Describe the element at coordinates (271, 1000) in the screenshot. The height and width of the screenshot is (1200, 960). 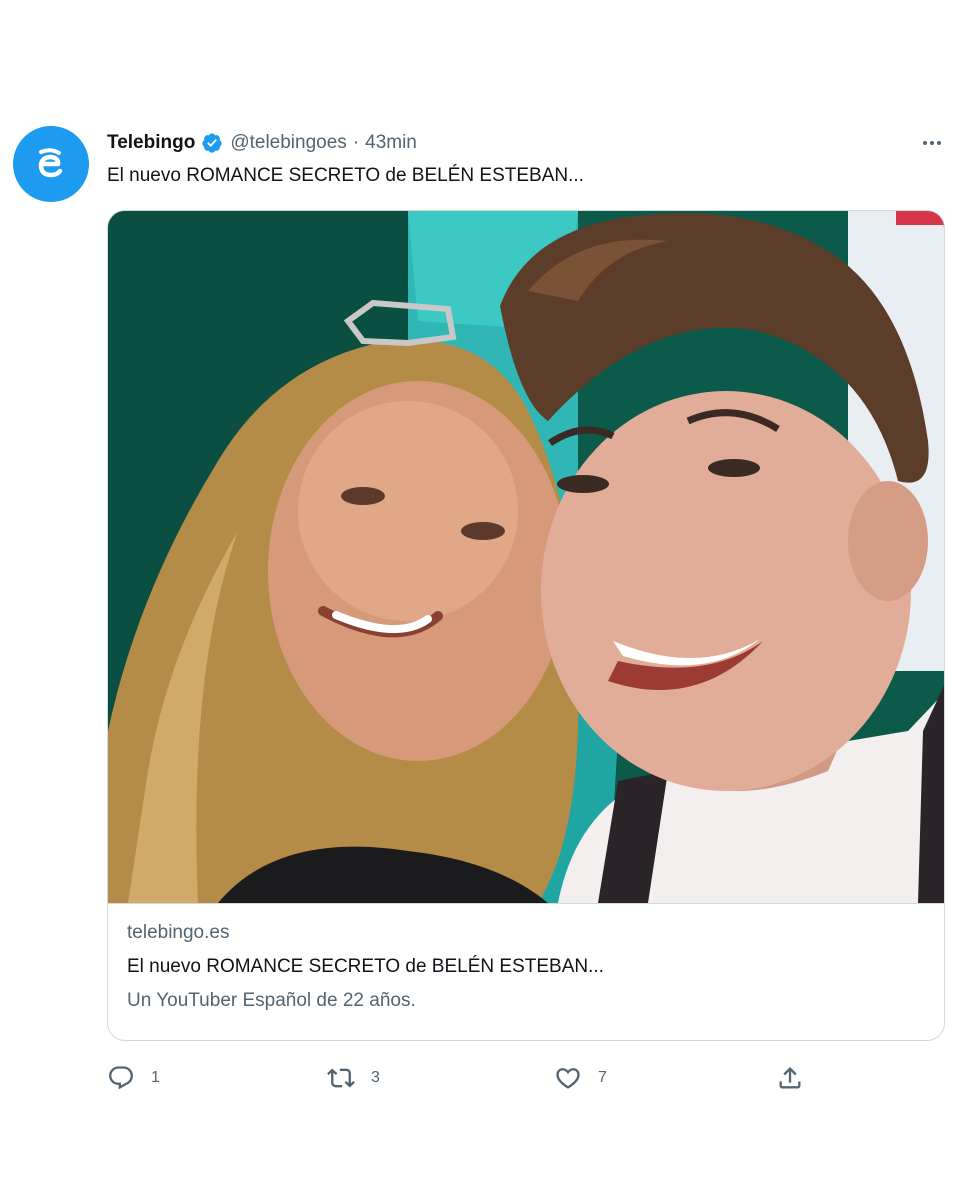
I see `card-description: Un YouTuber Español de 22 años.` at that location.